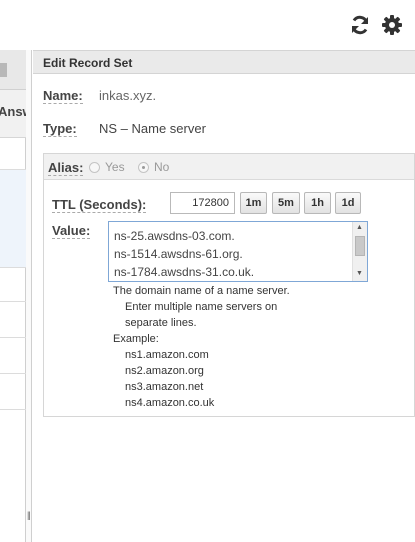 The height and width of the screenshot is (542, 415). I want to click on ttl-1m-button: 1m, so click(253, 203).